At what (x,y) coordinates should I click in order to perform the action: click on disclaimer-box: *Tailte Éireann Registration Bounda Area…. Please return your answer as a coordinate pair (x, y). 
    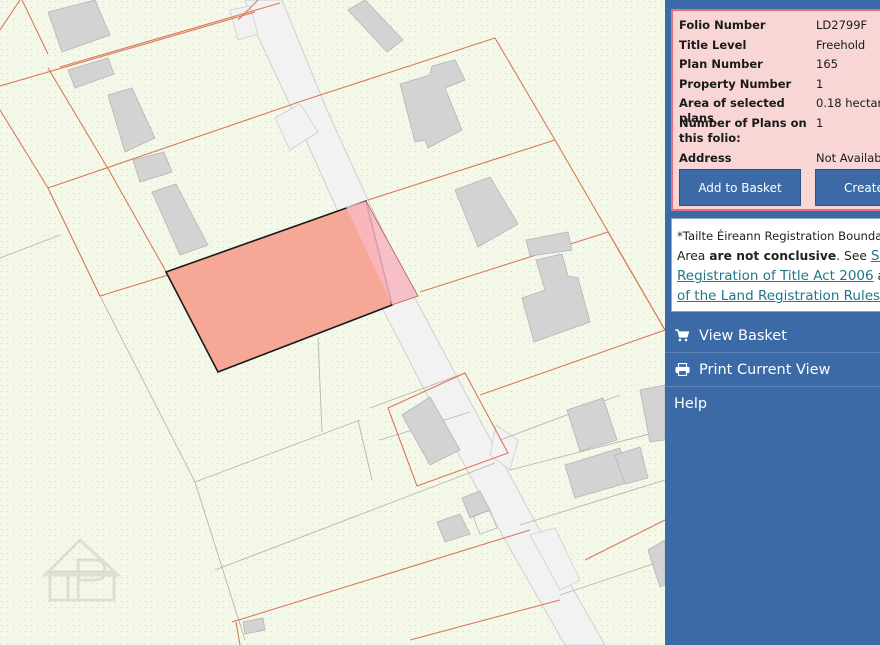
    Looking at the image, I should click on (775, 265).